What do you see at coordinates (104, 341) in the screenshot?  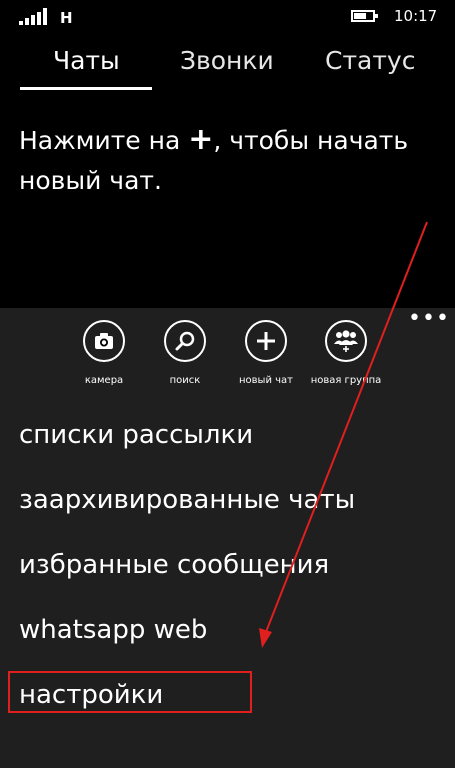 I see `camera-icon` at bounding box center [104, 341].